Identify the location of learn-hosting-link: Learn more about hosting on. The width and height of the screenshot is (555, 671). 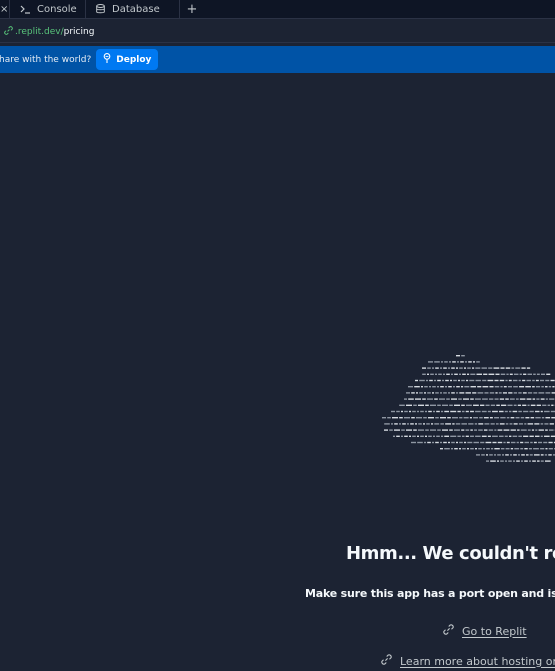
(468, 661).